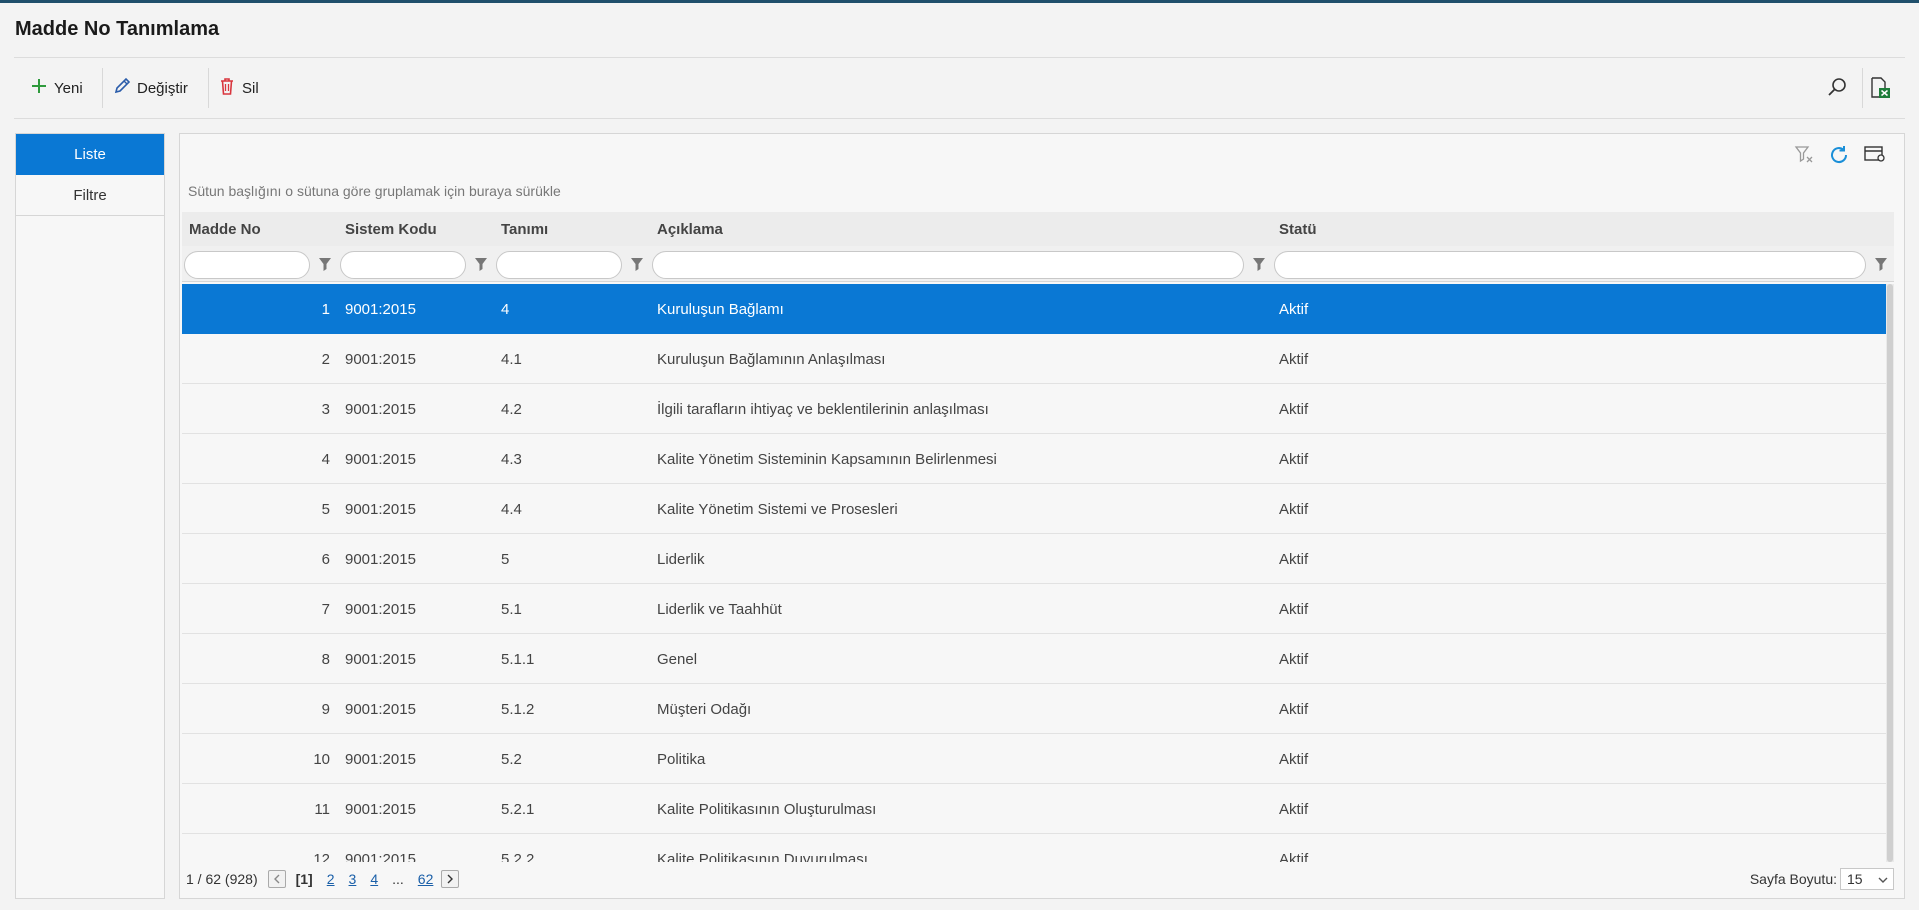 This screenshot has width=1919, height=910. I want to click on top-accent-line, so click(959, 1).